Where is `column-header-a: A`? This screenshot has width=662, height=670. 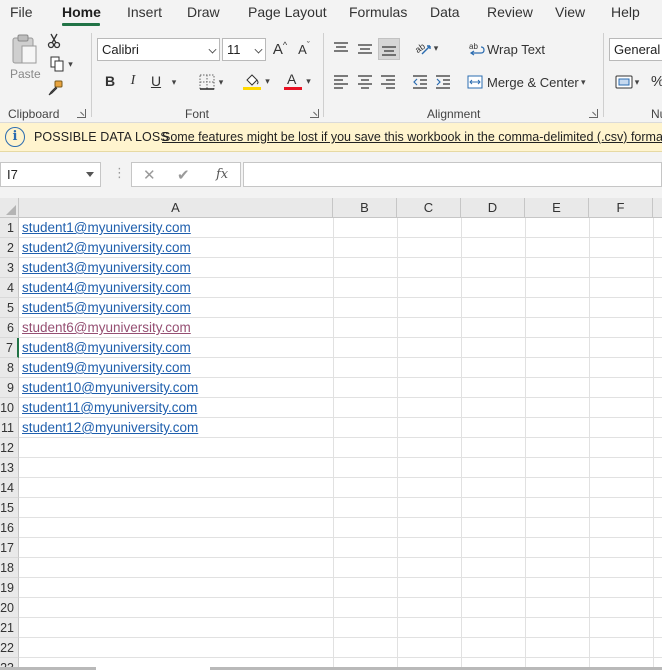
column-header-a: A is located at coordinates (176, 208).